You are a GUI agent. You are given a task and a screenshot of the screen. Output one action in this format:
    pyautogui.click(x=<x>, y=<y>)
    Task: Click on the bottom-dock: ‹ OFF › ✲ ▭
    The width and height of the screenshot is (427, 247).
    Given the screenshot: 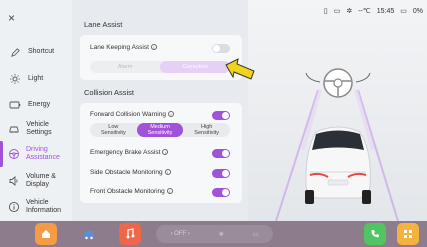 What is the action you would take?
    pyautogui.click(x=213, y=234)
    